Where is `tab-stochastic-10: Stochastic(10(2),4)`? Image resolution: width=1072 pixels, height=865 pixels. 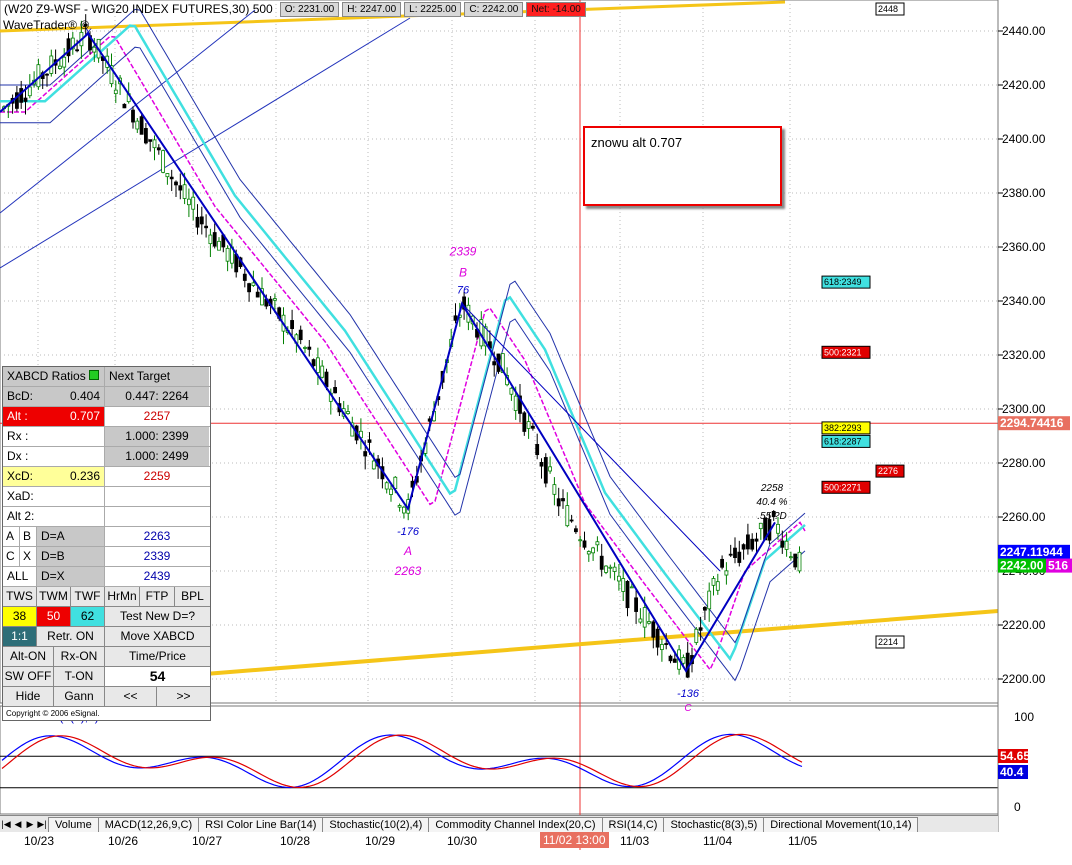
tab-stochastic-10: Stochastic(10(2),4) is located at coordinates (376, 824).